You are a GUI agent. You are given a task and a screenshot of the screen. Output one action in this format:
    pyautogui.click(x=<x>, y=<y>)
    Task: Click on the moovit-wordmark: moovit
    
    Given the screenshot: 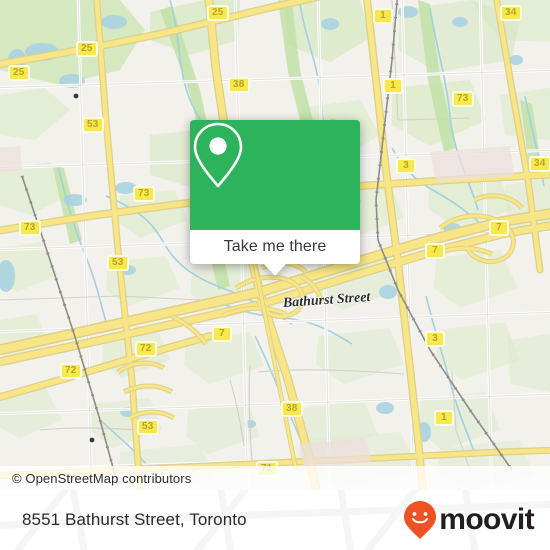 What is the action you would take?
    pyautogui.click(x=486, y=519)
    